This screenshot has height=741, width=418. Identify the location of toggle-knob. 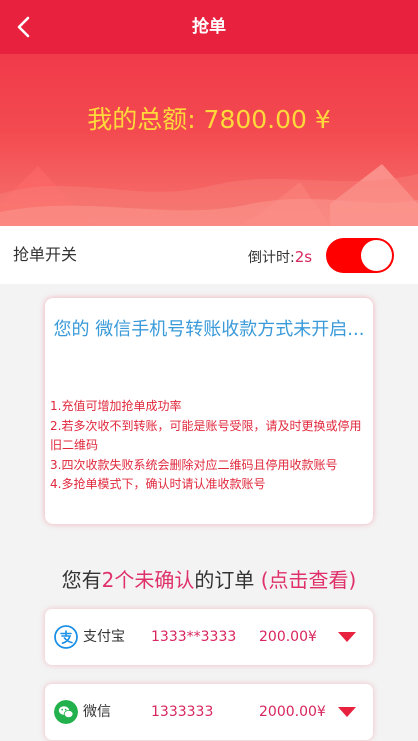
(376, 255).